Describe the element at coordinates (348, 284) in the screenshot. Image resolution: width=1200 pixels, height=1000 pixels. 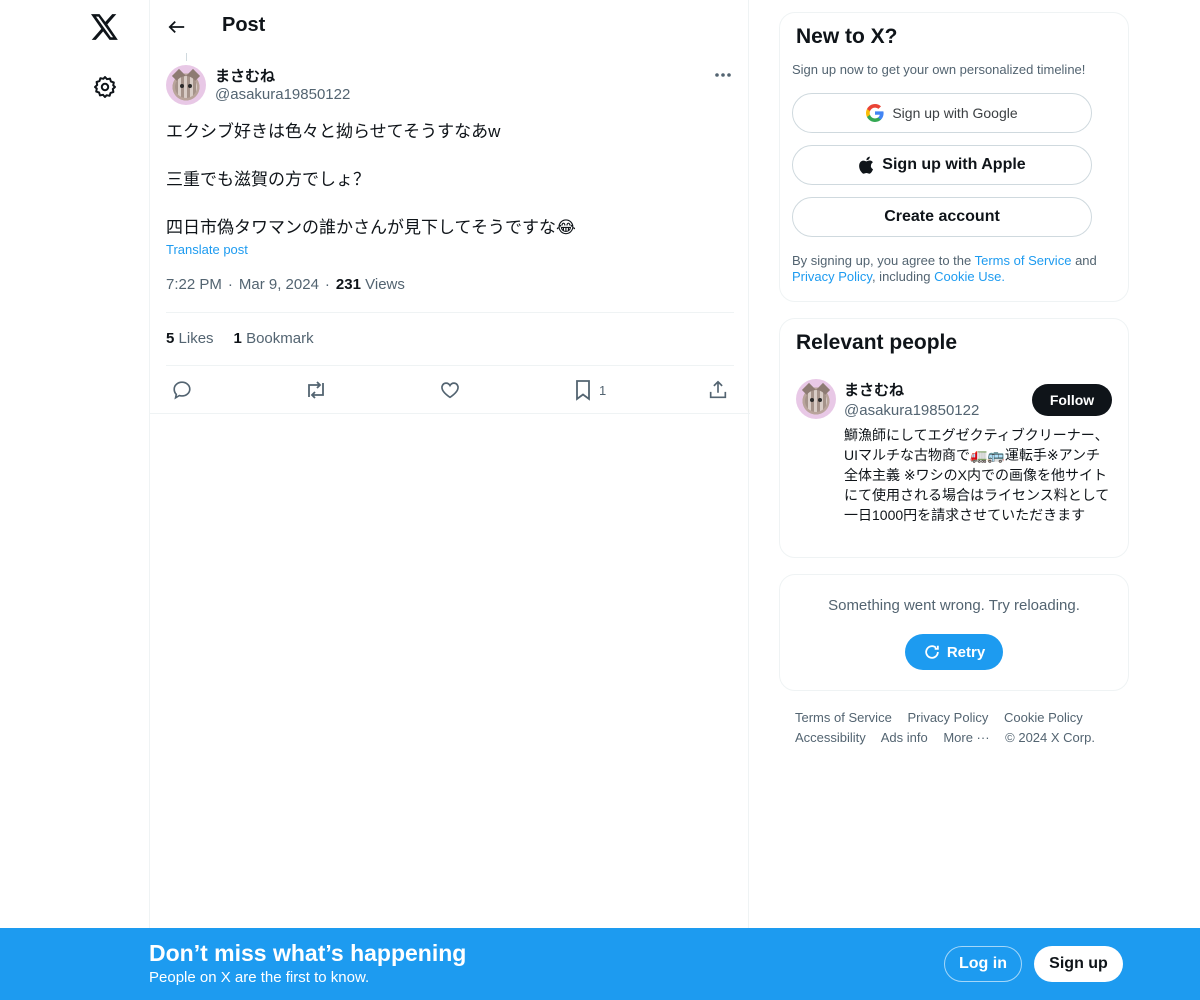
I see `views-count: 231` at that location.